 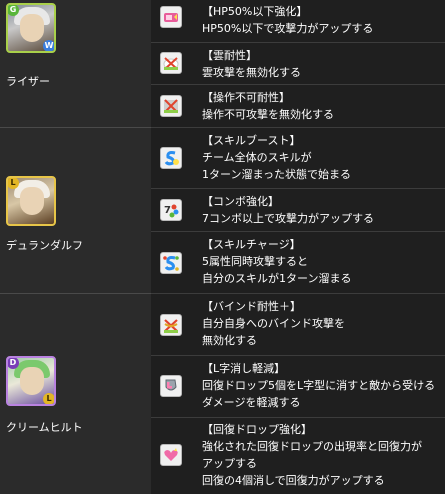 I want to click on skill-description: 【バインド耐性＋】 自分自身へのバインド攻撃を 無効化する, so click(x=321, y=323).